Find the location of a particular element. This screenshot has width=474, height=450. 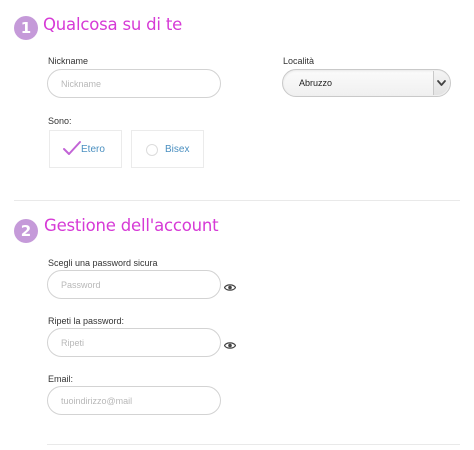

step-1-badge: 1 is located at coordinates (26, 28).